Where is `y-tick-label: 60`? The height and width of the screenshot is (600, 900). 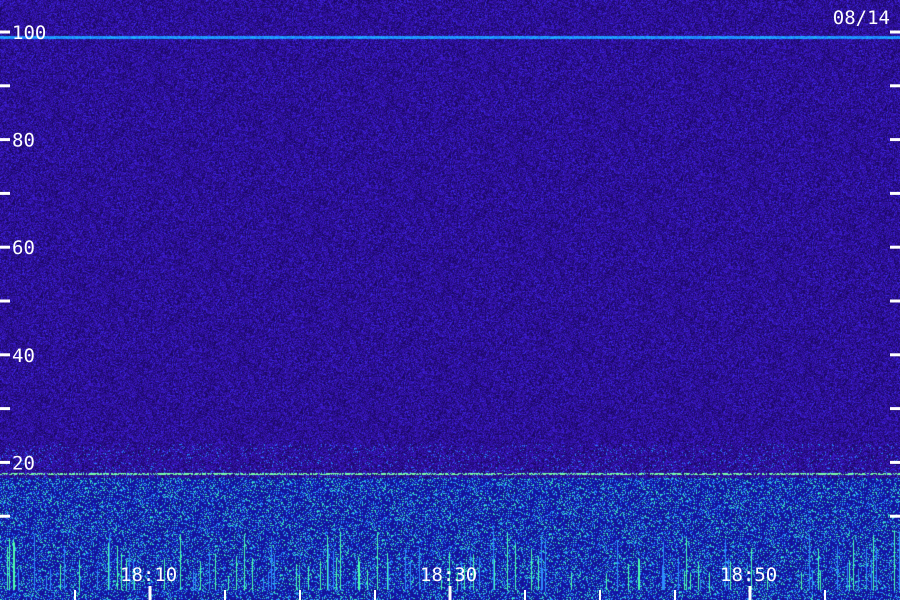 y-tick-label: 60 is located at coordinates (23, 248).